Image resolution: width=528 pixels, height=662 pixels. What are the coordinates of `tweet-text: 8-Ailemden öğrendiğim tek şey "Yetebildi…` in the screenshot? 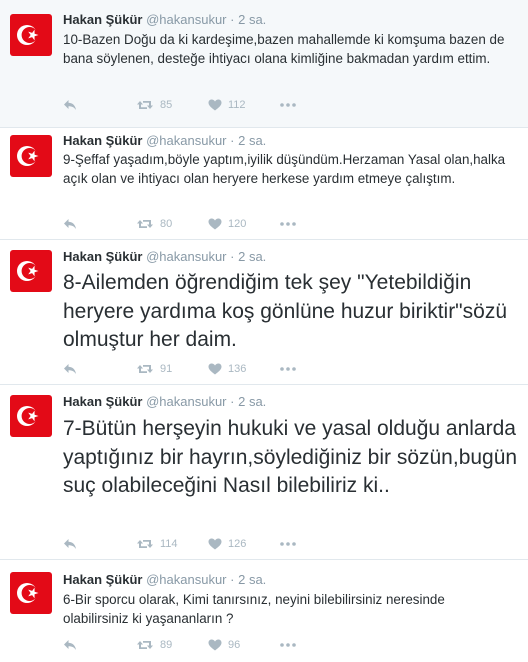 It's located at (285, 311).